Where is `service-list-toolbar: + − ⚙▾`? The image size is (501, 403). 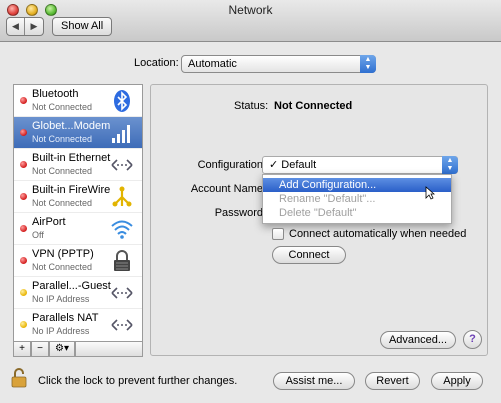 service-list-toolbar: + − ⚙▾ is located at coordinates (78, 349).